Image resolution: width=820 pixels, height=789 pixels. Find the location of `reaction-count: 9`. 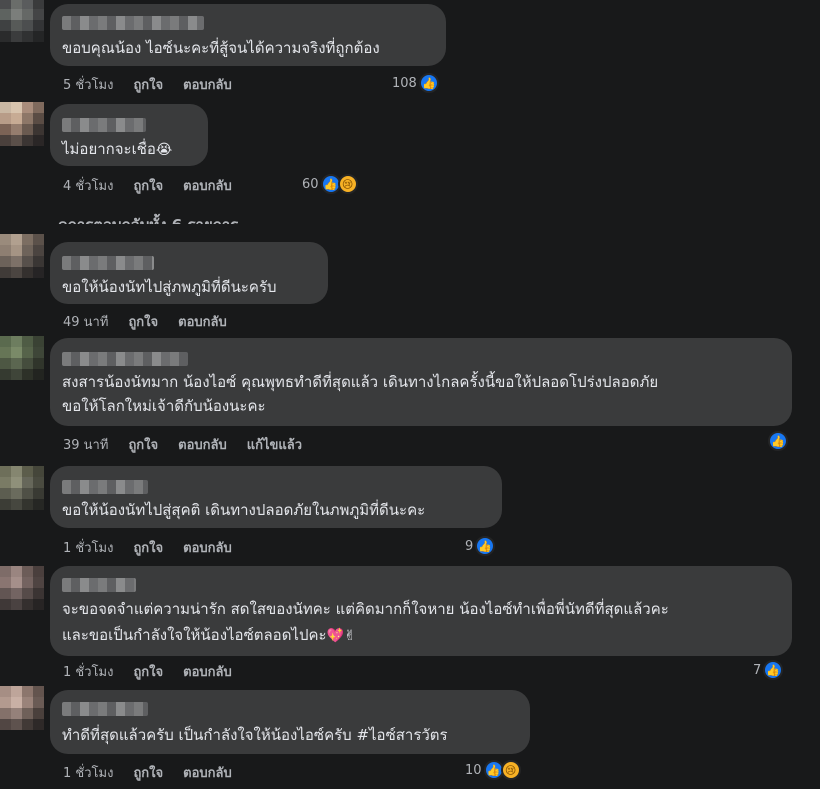

reaction-count: 9 is located at coordinates (469, 546).